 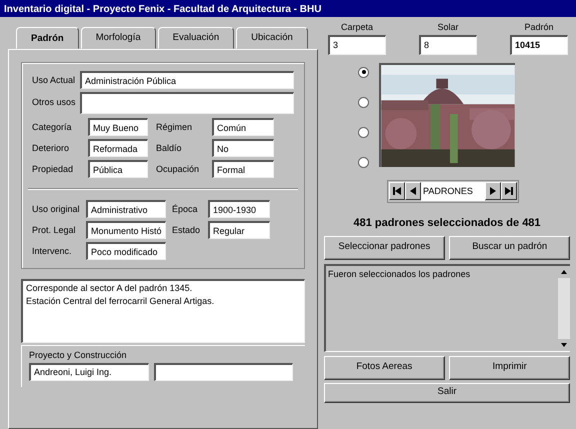 I want to click on input-field: Monumento Histó, so click(x=126, y=230).